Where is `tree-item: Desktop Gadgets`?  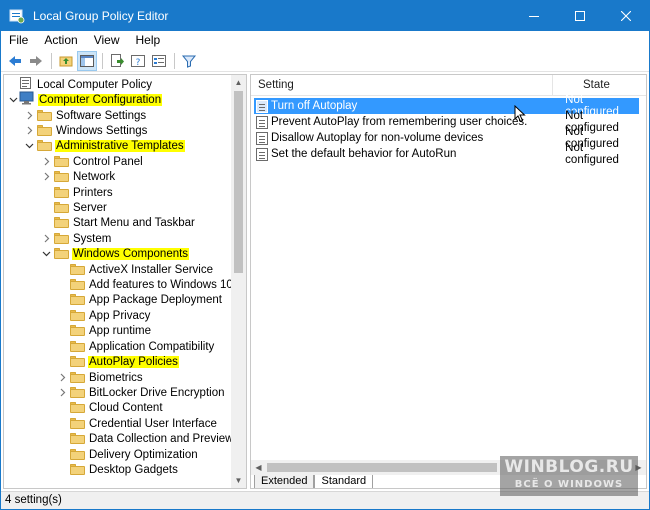 tree-item: Desktop Gadgets is located at coordinates (117, 470).